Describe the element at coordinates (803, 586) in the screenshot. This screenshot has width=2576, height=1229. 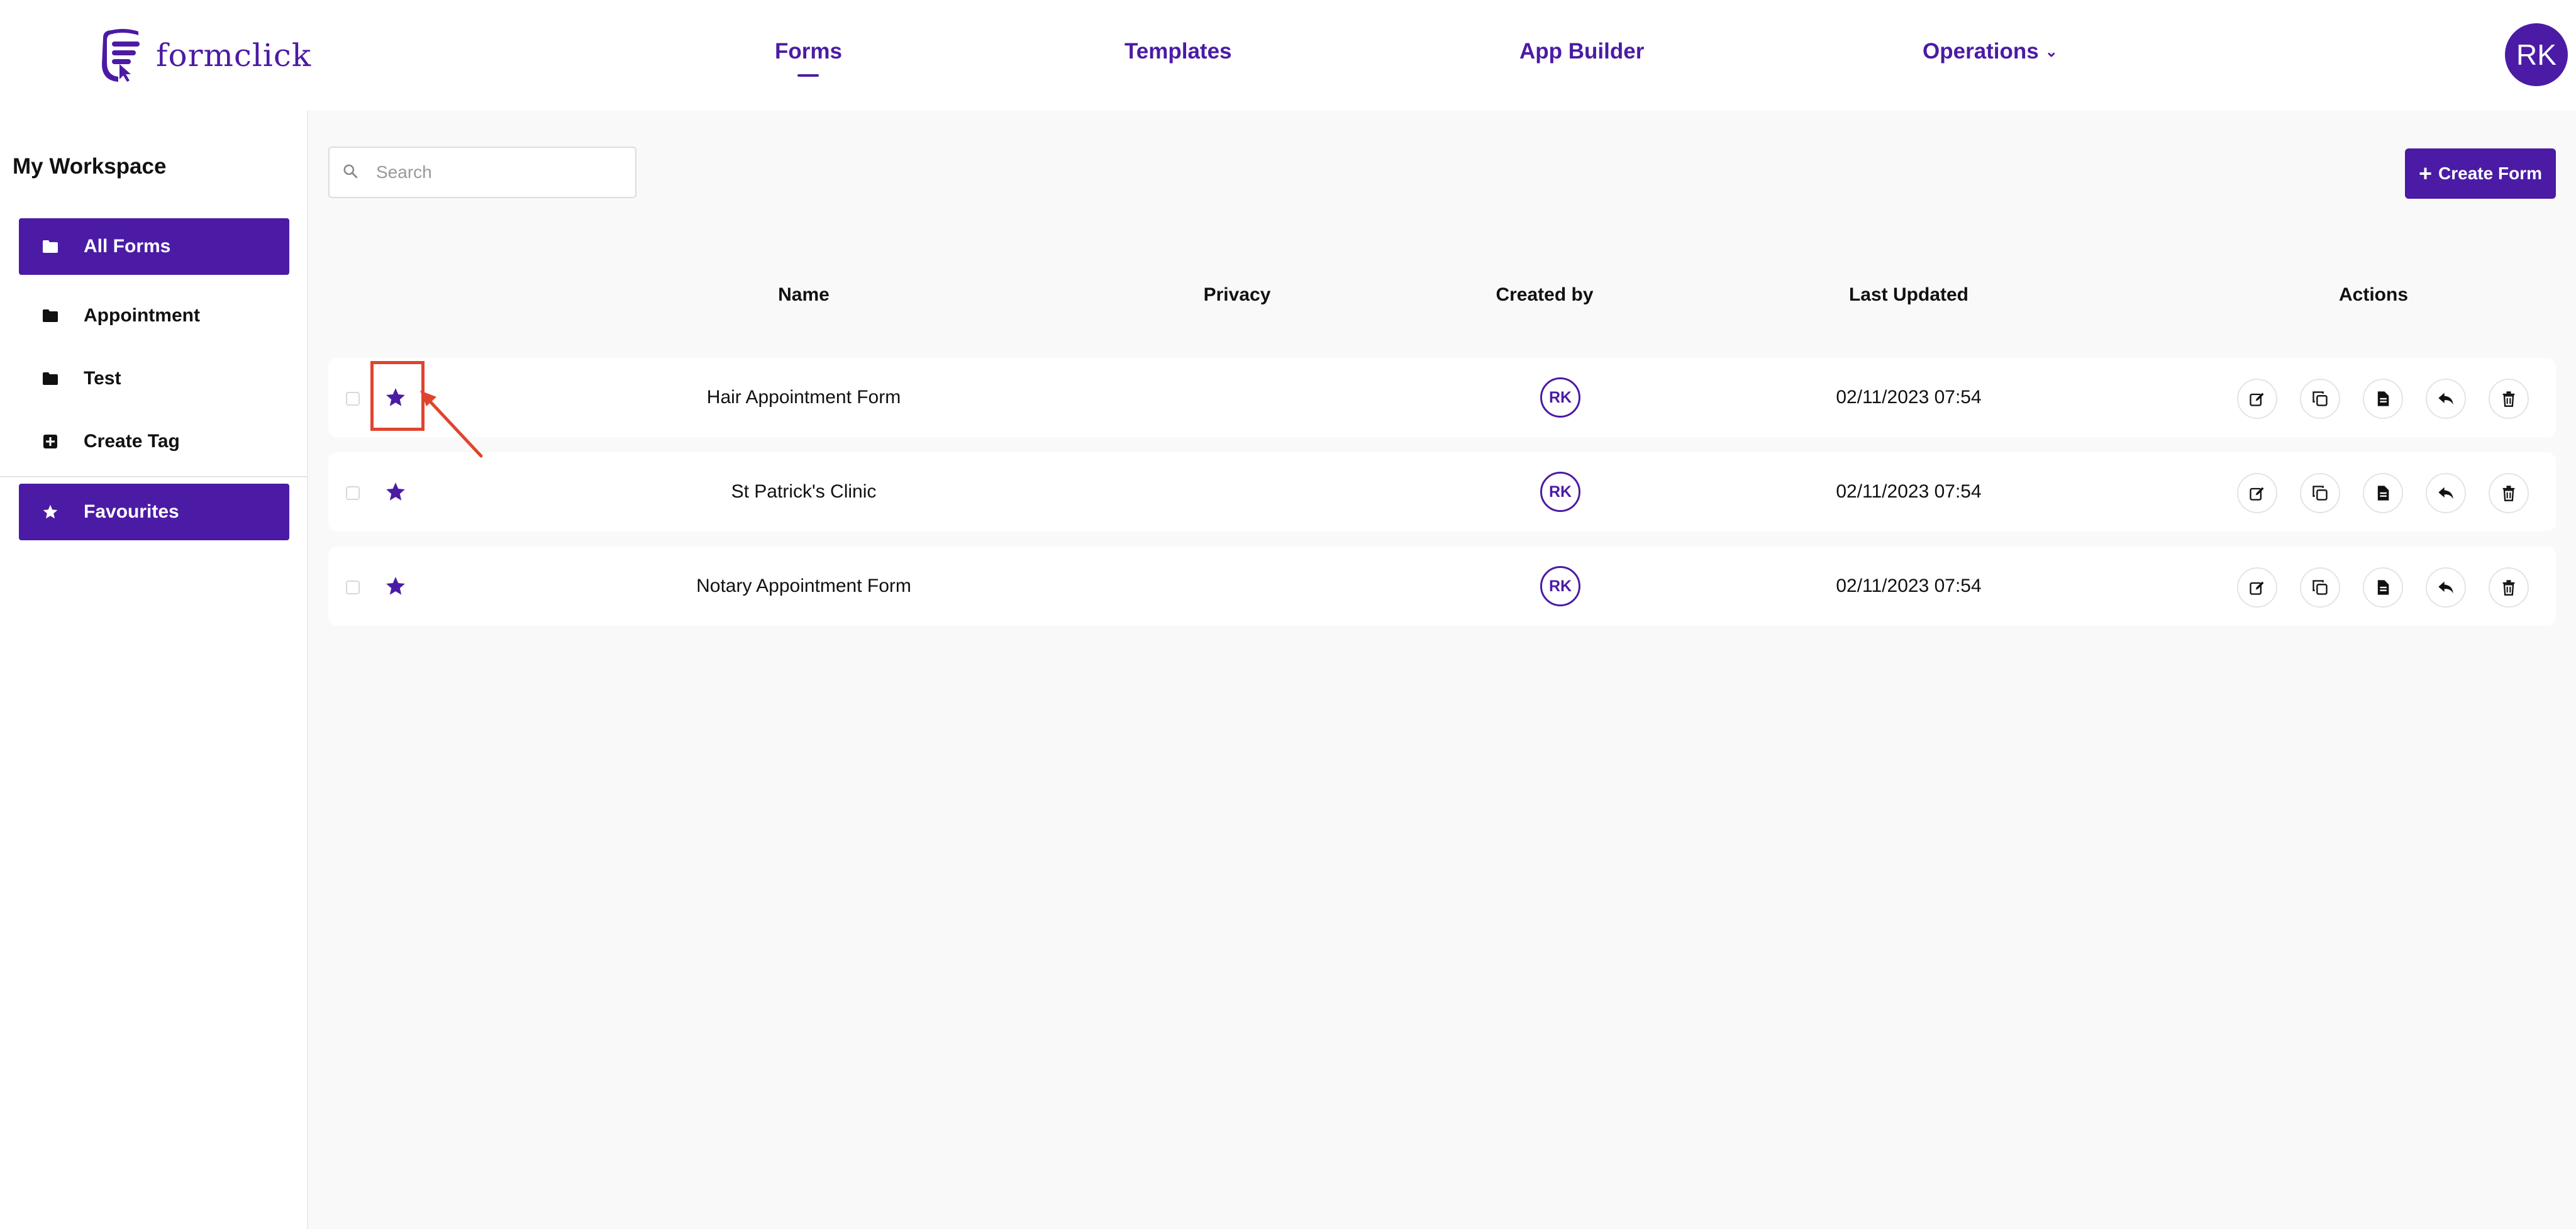
I see `form-name: Notary Appointment Form` at that location.